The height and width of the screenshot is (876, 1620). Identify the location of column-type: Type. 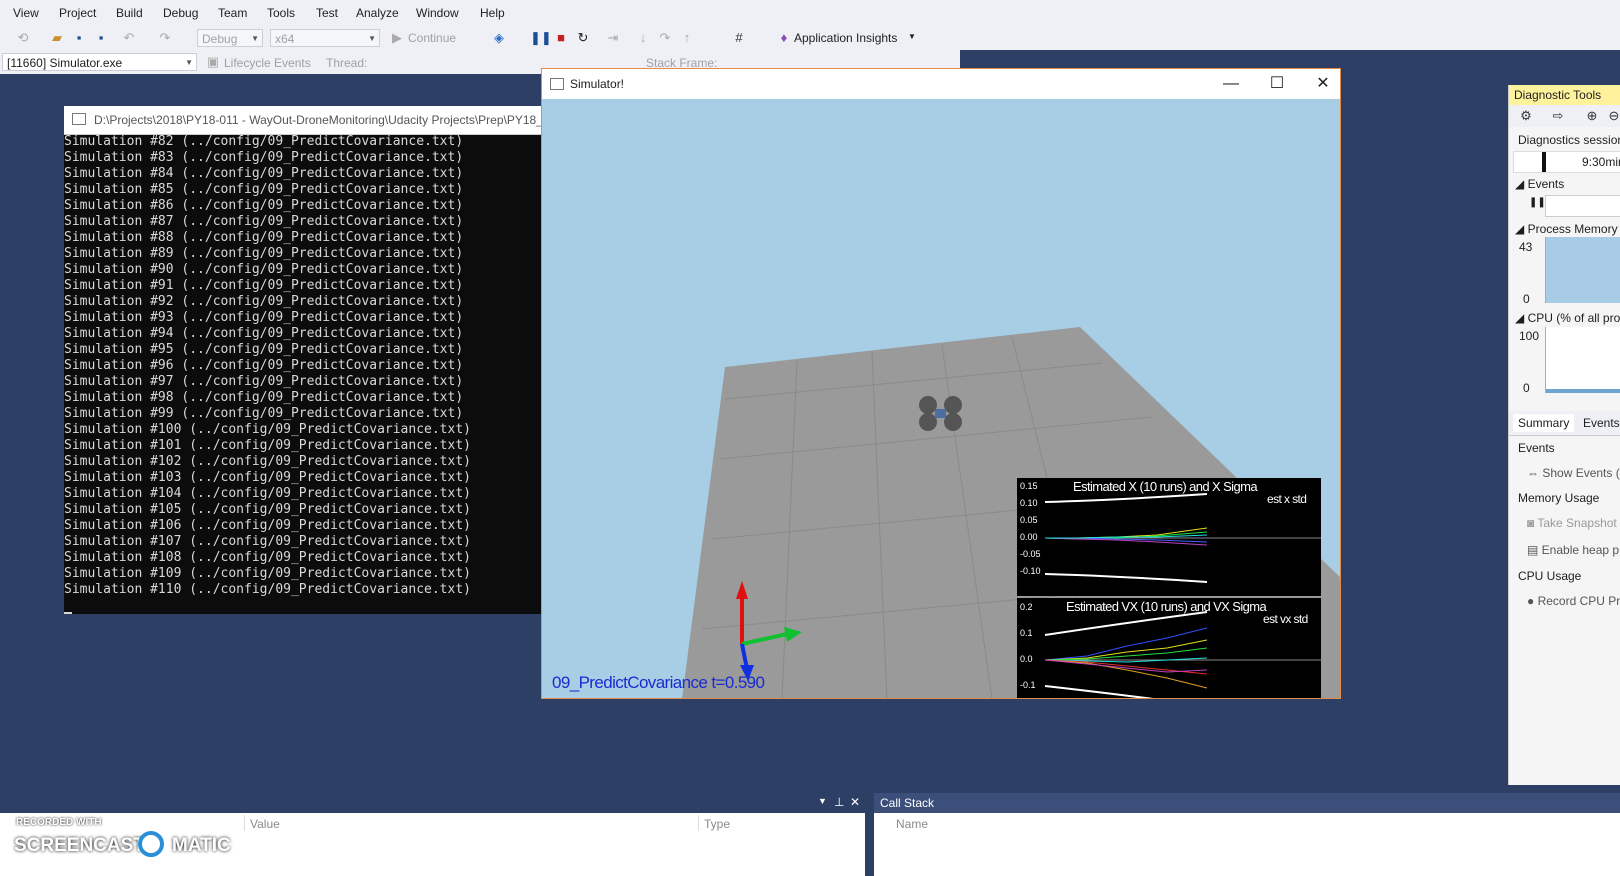
(717, 824).